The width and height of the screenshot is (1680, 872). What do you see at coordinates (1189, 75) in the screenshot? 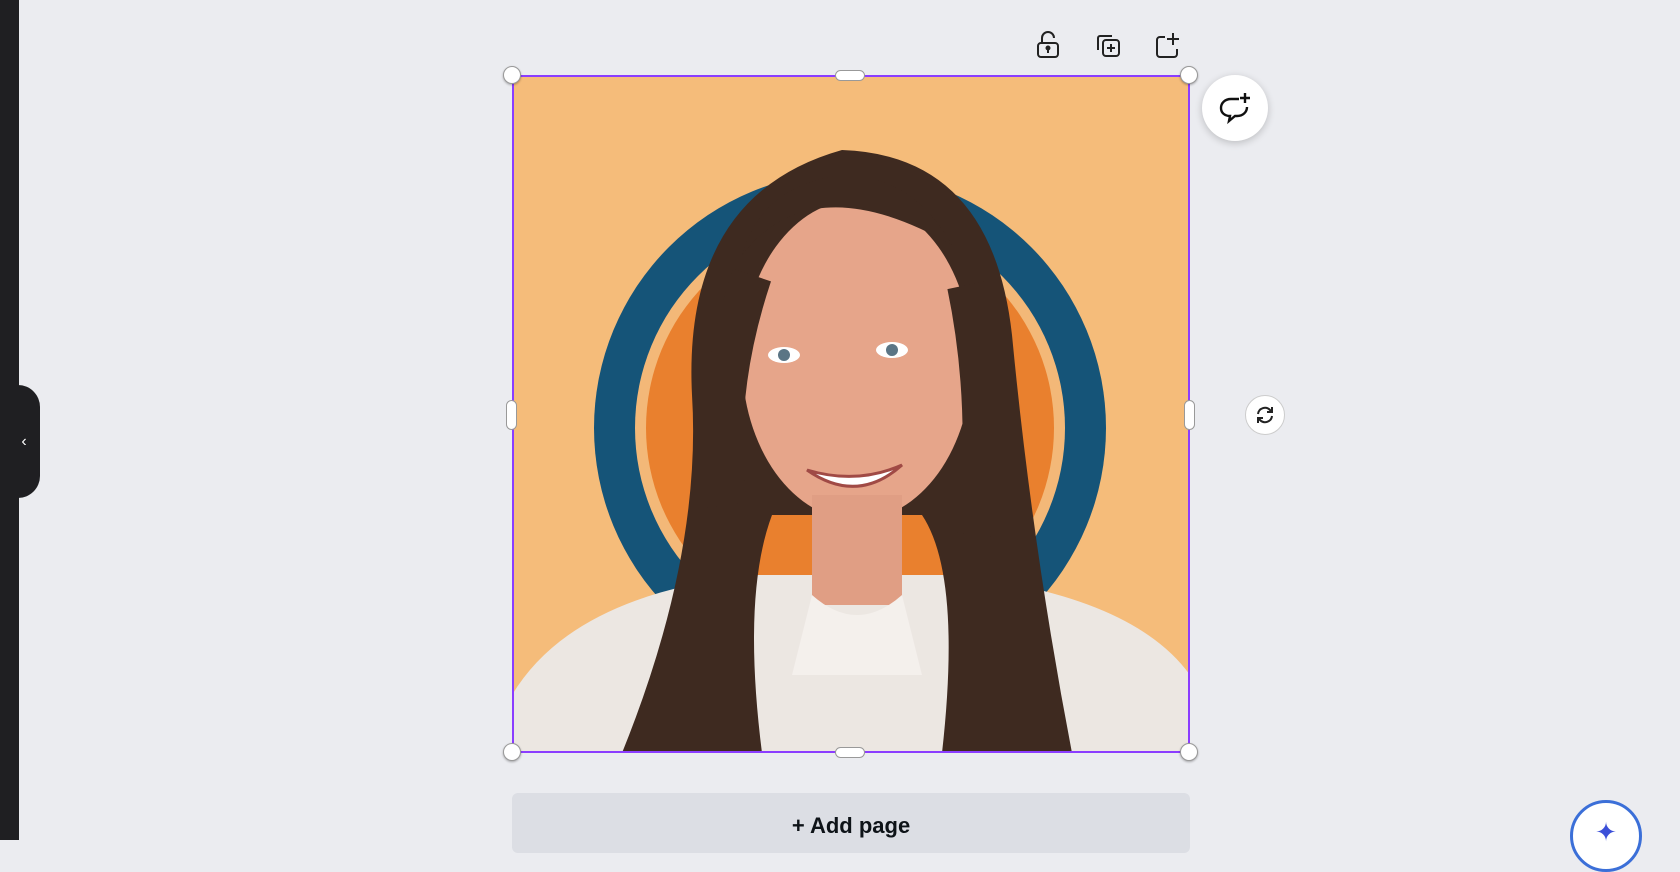
I see `resize-handle-top-right` at bounding box center [1189, 75].